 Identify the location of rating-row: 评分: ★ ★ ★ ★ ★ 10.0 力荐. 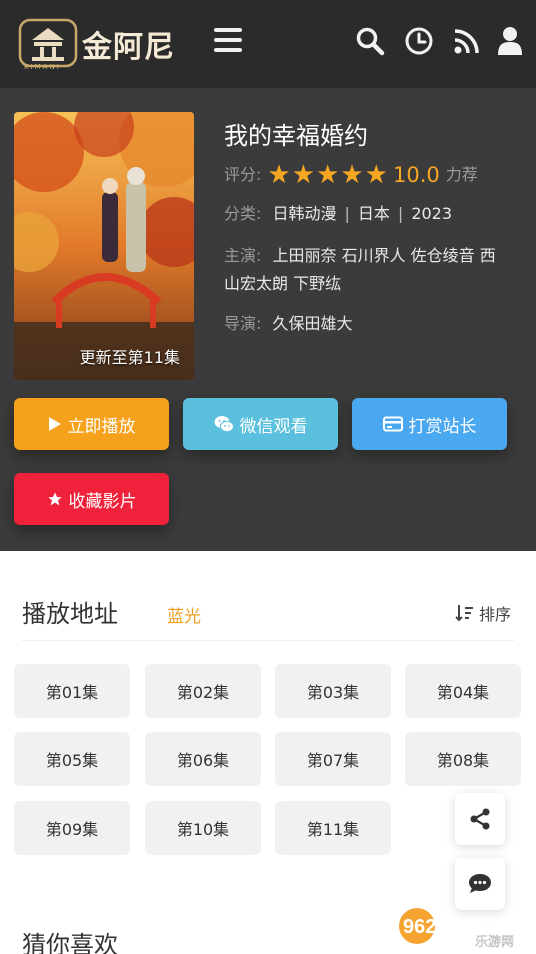
(351, 175).